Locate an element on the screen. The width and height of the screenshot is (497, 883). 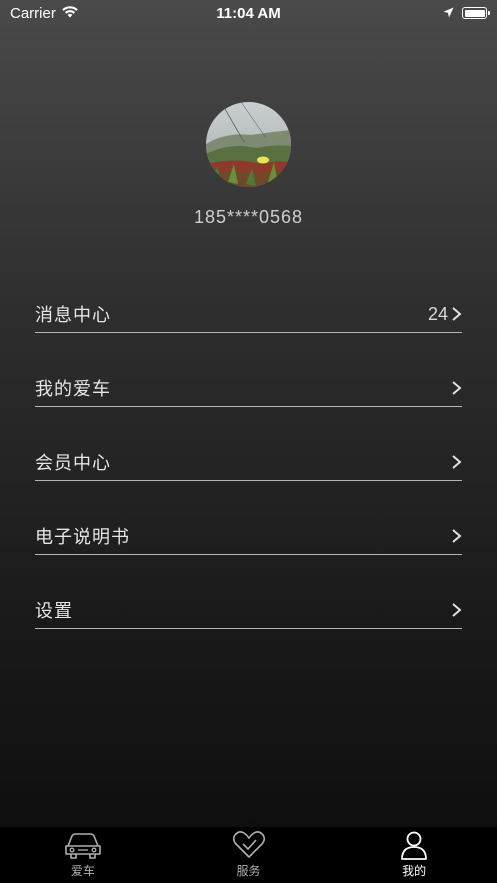
menu-item-manual: 电子说明书 is located at coordinates (248, 555).